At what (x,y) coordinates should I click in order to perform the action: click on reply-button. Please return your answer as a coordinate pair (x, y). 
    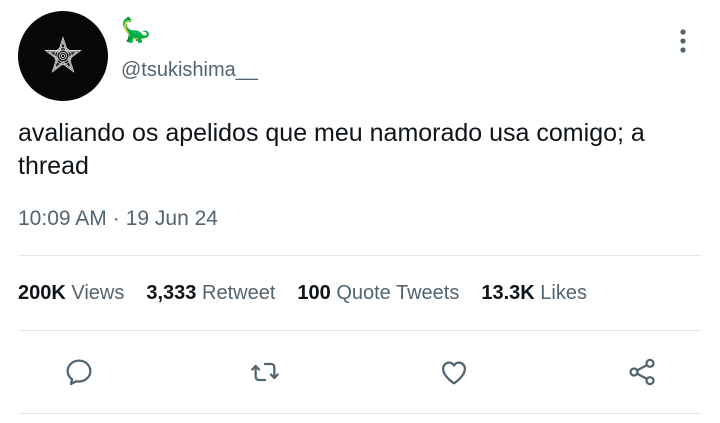
    Looking at the image, I should click on (79, 372).